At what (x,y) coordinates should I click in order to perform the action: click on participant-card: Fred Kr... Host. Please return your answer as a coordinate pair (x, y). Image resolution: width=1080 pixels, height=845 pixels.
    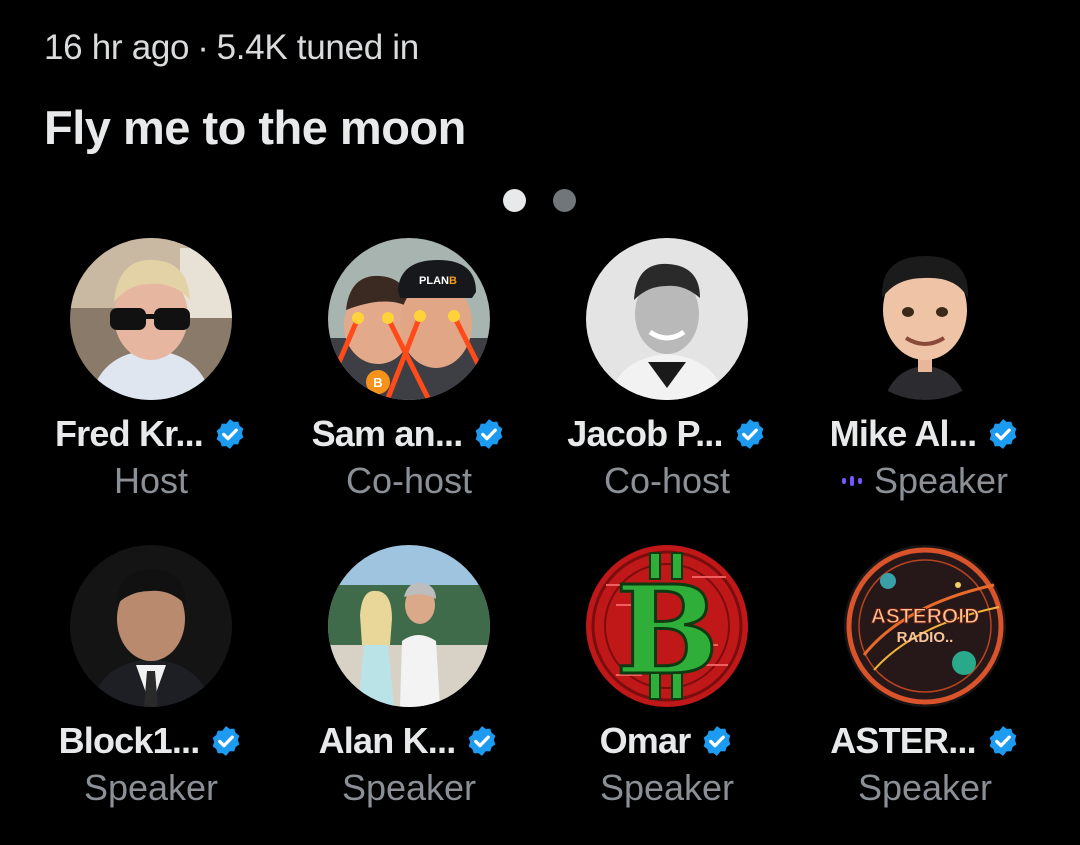
    Looking at the image, I should click on (151, 391).